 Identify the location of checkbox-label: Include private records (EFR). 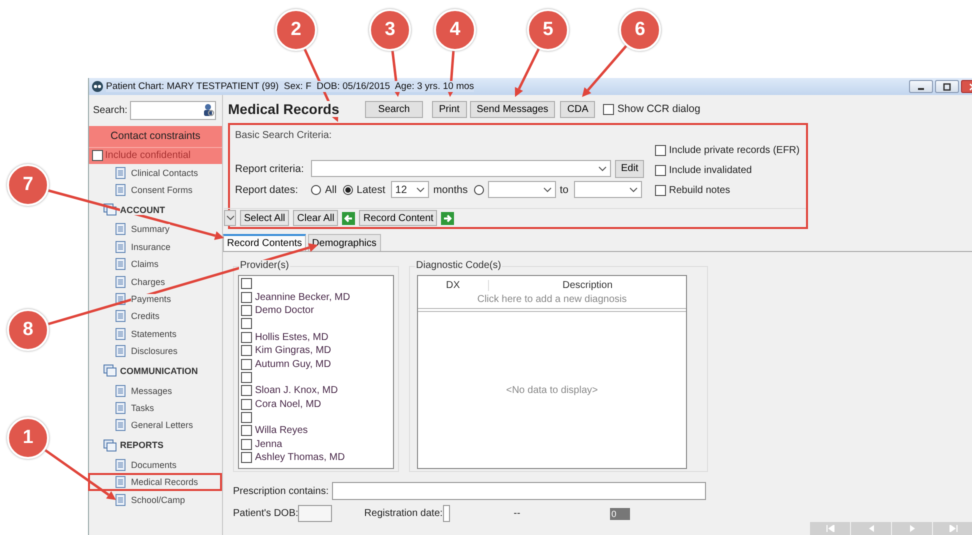
(734, 150).